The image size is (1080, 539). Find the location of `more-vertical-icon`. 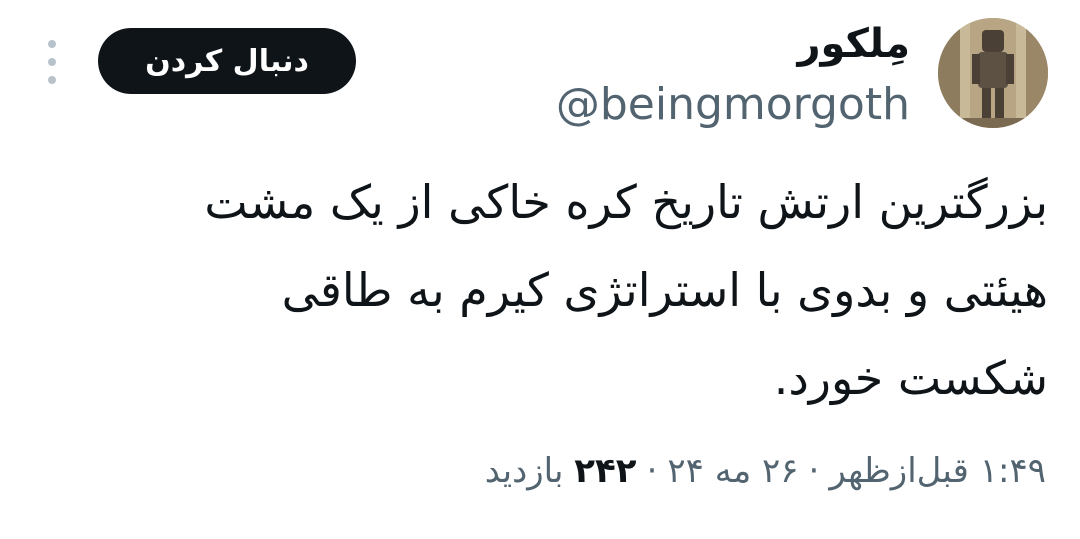

more-vertical-icon is located at coordinates (52, 62).